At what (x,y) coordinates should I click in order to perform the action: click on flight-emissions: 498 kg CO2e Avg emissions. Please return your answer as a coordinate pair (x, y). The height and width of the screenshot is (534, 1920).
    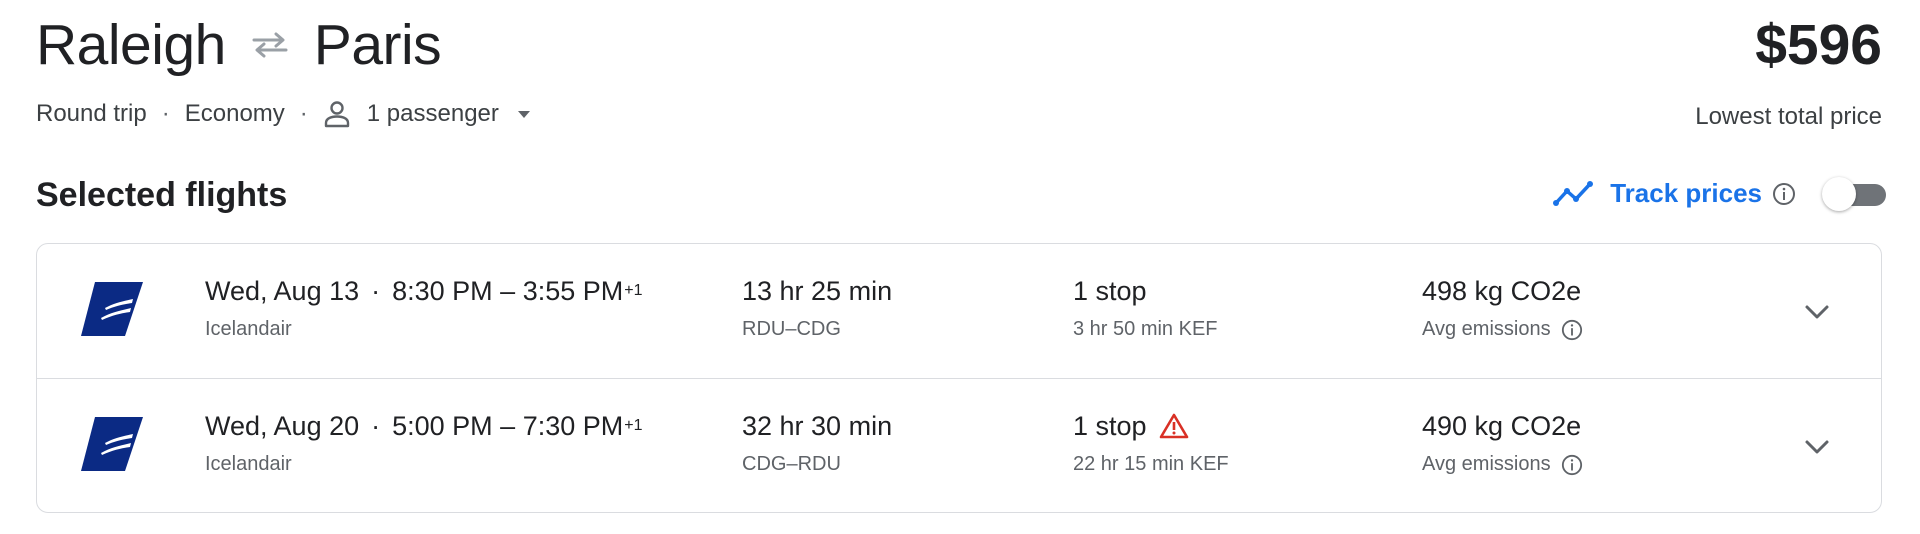
    Looking at the image, I should click on (1502, 307).